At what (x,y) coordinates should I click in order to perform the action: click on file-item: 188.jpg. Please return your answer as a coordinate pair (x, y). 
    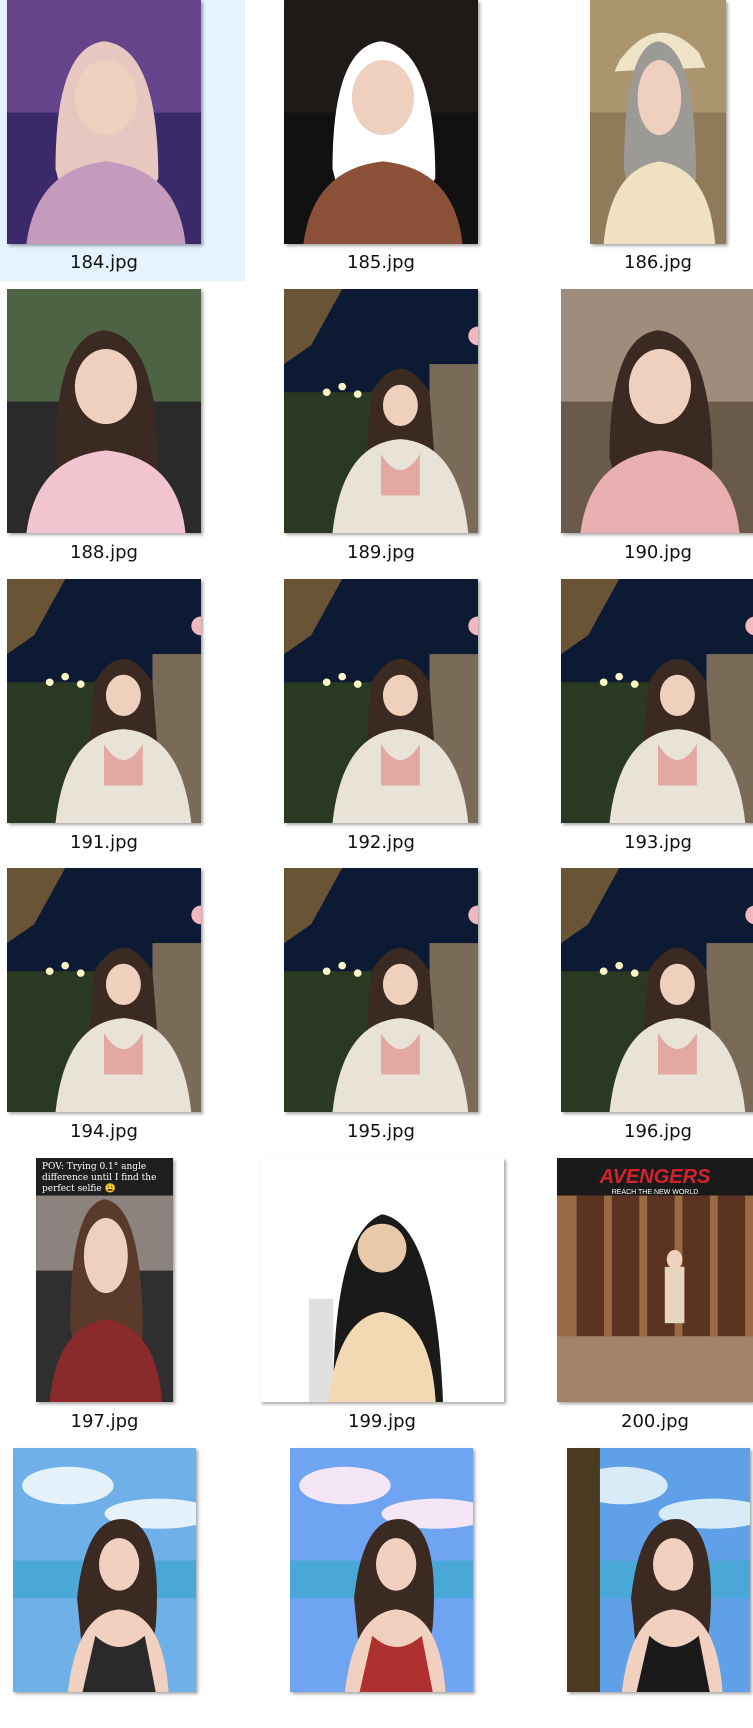
    Looking at the image, I should click on (122, 430).